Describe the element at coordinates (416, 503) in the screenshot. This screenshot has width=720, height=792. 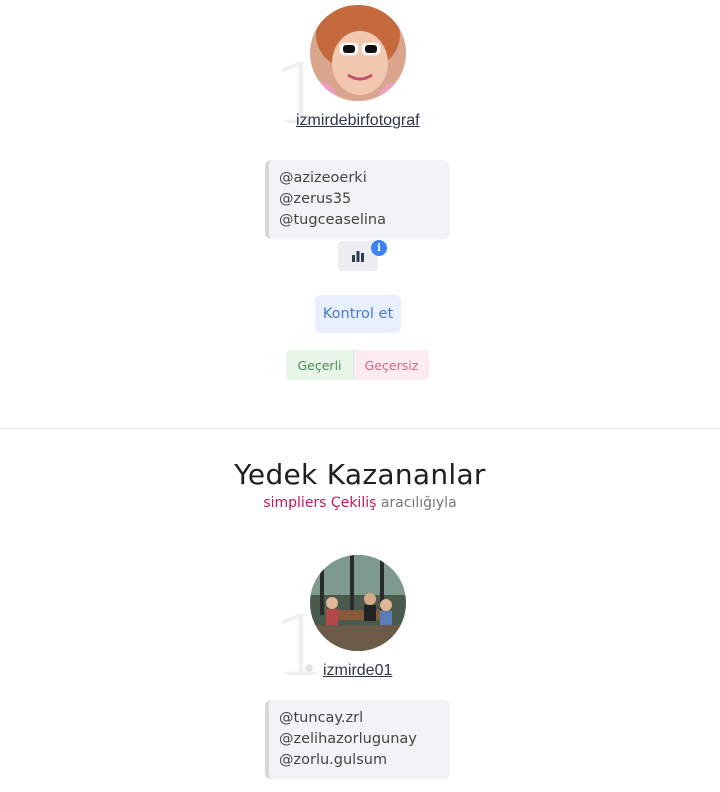
I see `subtitle-text: aracılığıyla` at that location.